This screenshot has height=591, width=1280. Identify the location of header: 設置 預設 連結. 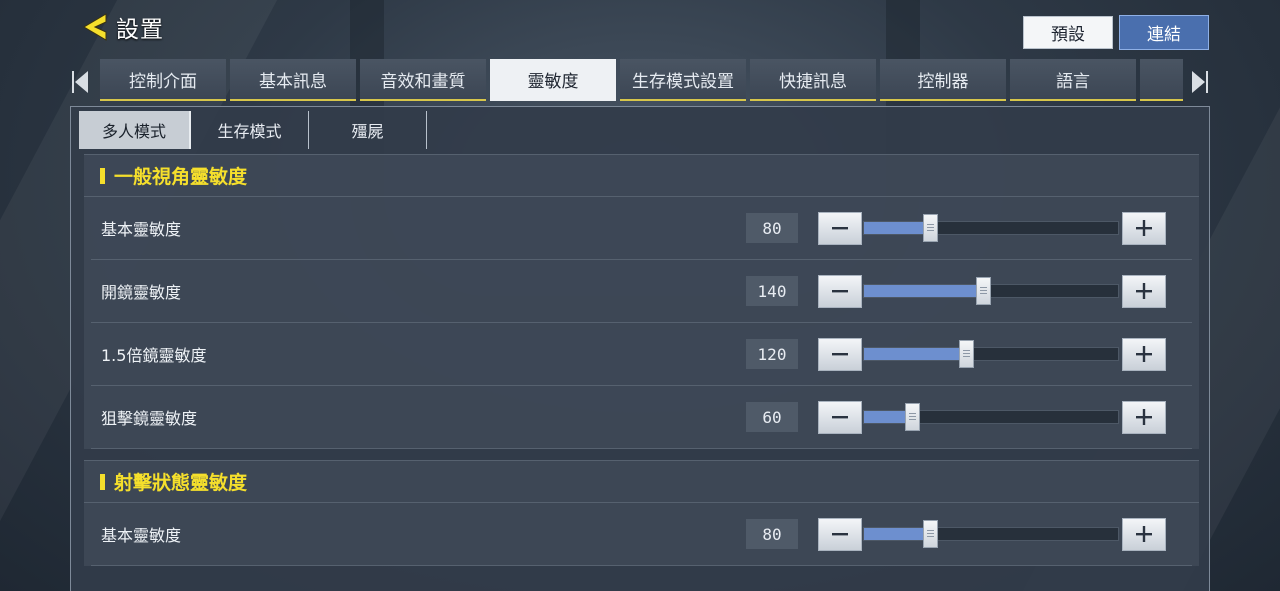
(640, 28).